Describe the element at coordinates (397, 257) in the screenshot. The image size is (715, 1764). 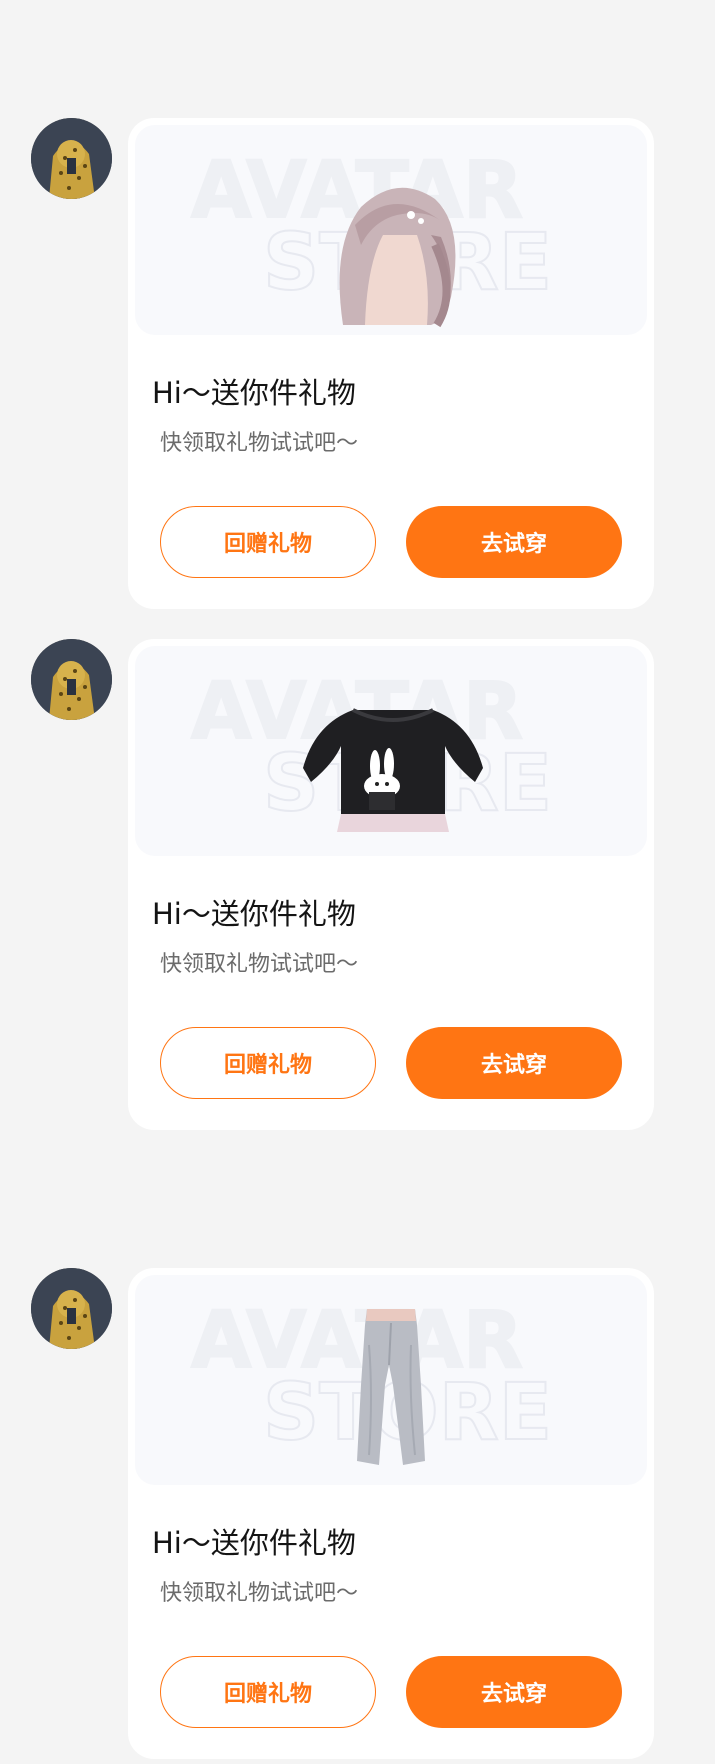
I see `hair-item-icon` at that location.